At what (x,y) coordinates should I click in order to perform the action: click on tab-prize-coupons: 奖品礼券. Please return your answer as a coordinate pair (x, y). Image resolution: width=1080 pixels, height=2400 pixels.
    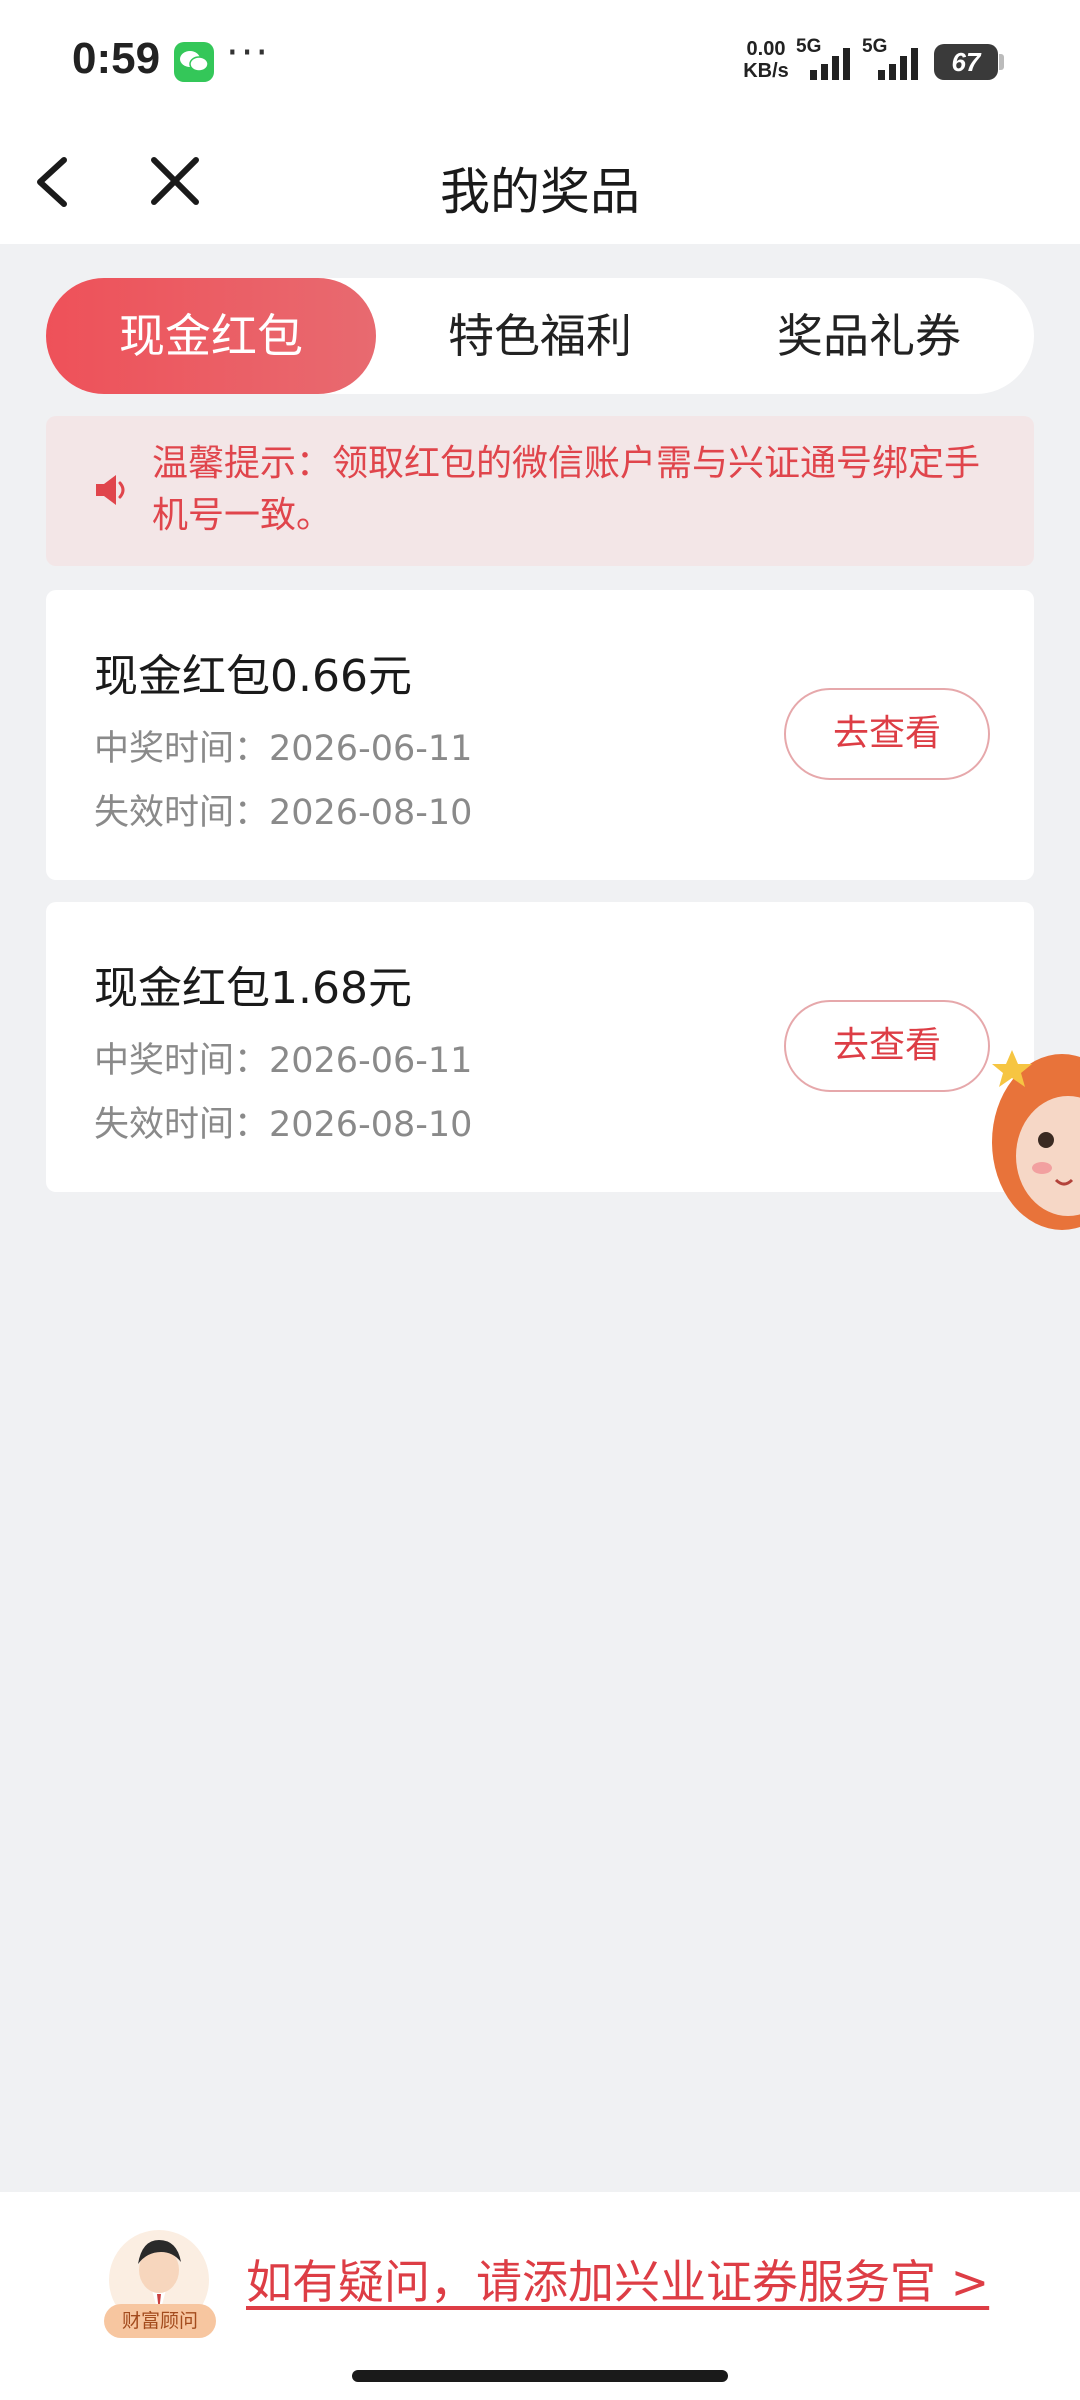
    Looking at the image, I should click on (869, 336).